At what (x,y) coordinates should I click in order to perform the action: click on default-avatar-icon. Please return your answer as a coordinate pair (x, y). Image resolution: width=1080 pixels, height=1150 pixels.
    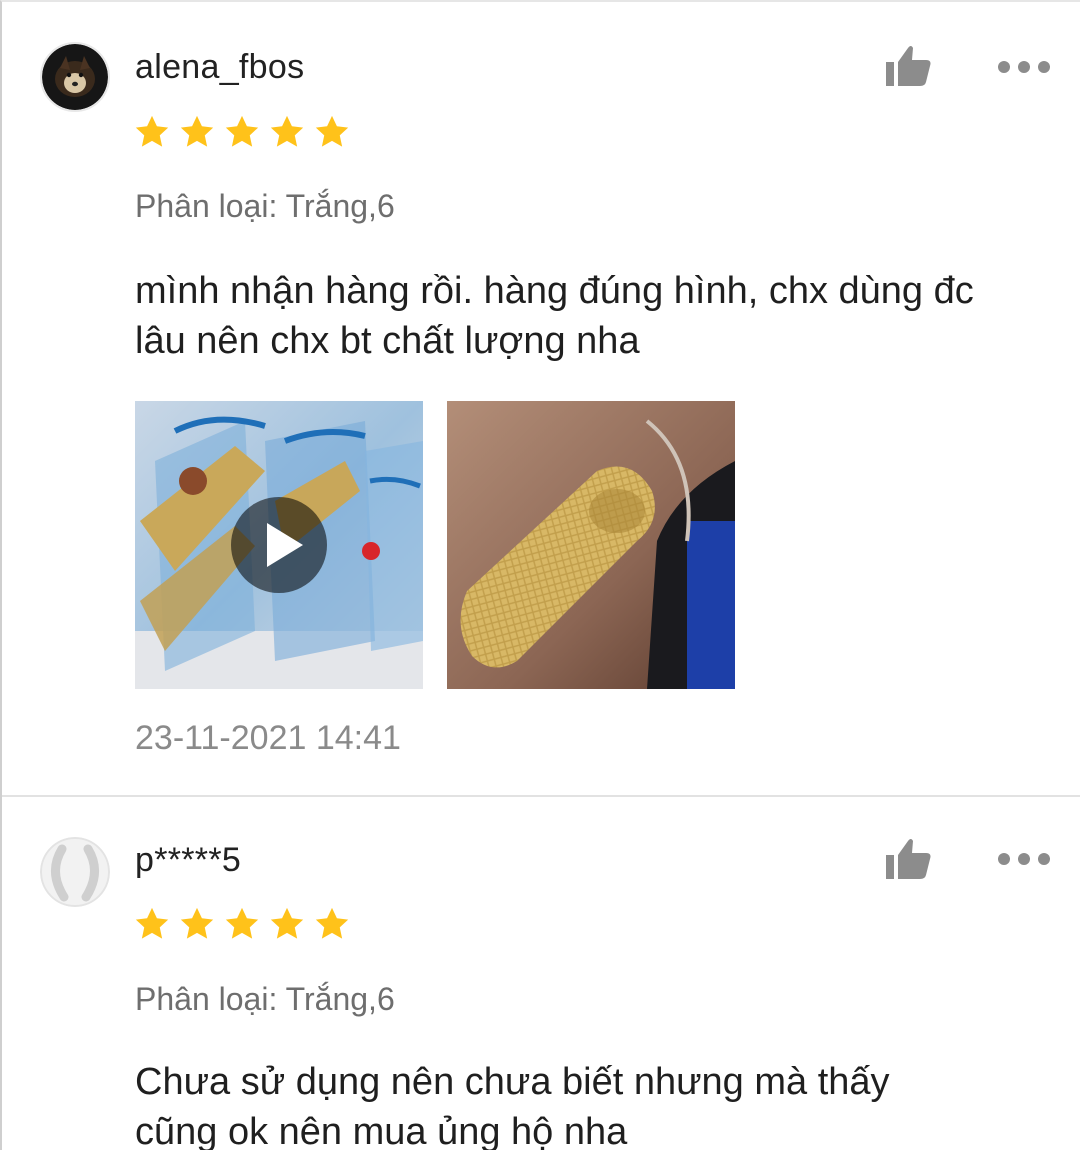
    Looking at the image, I should click on (75, 872).